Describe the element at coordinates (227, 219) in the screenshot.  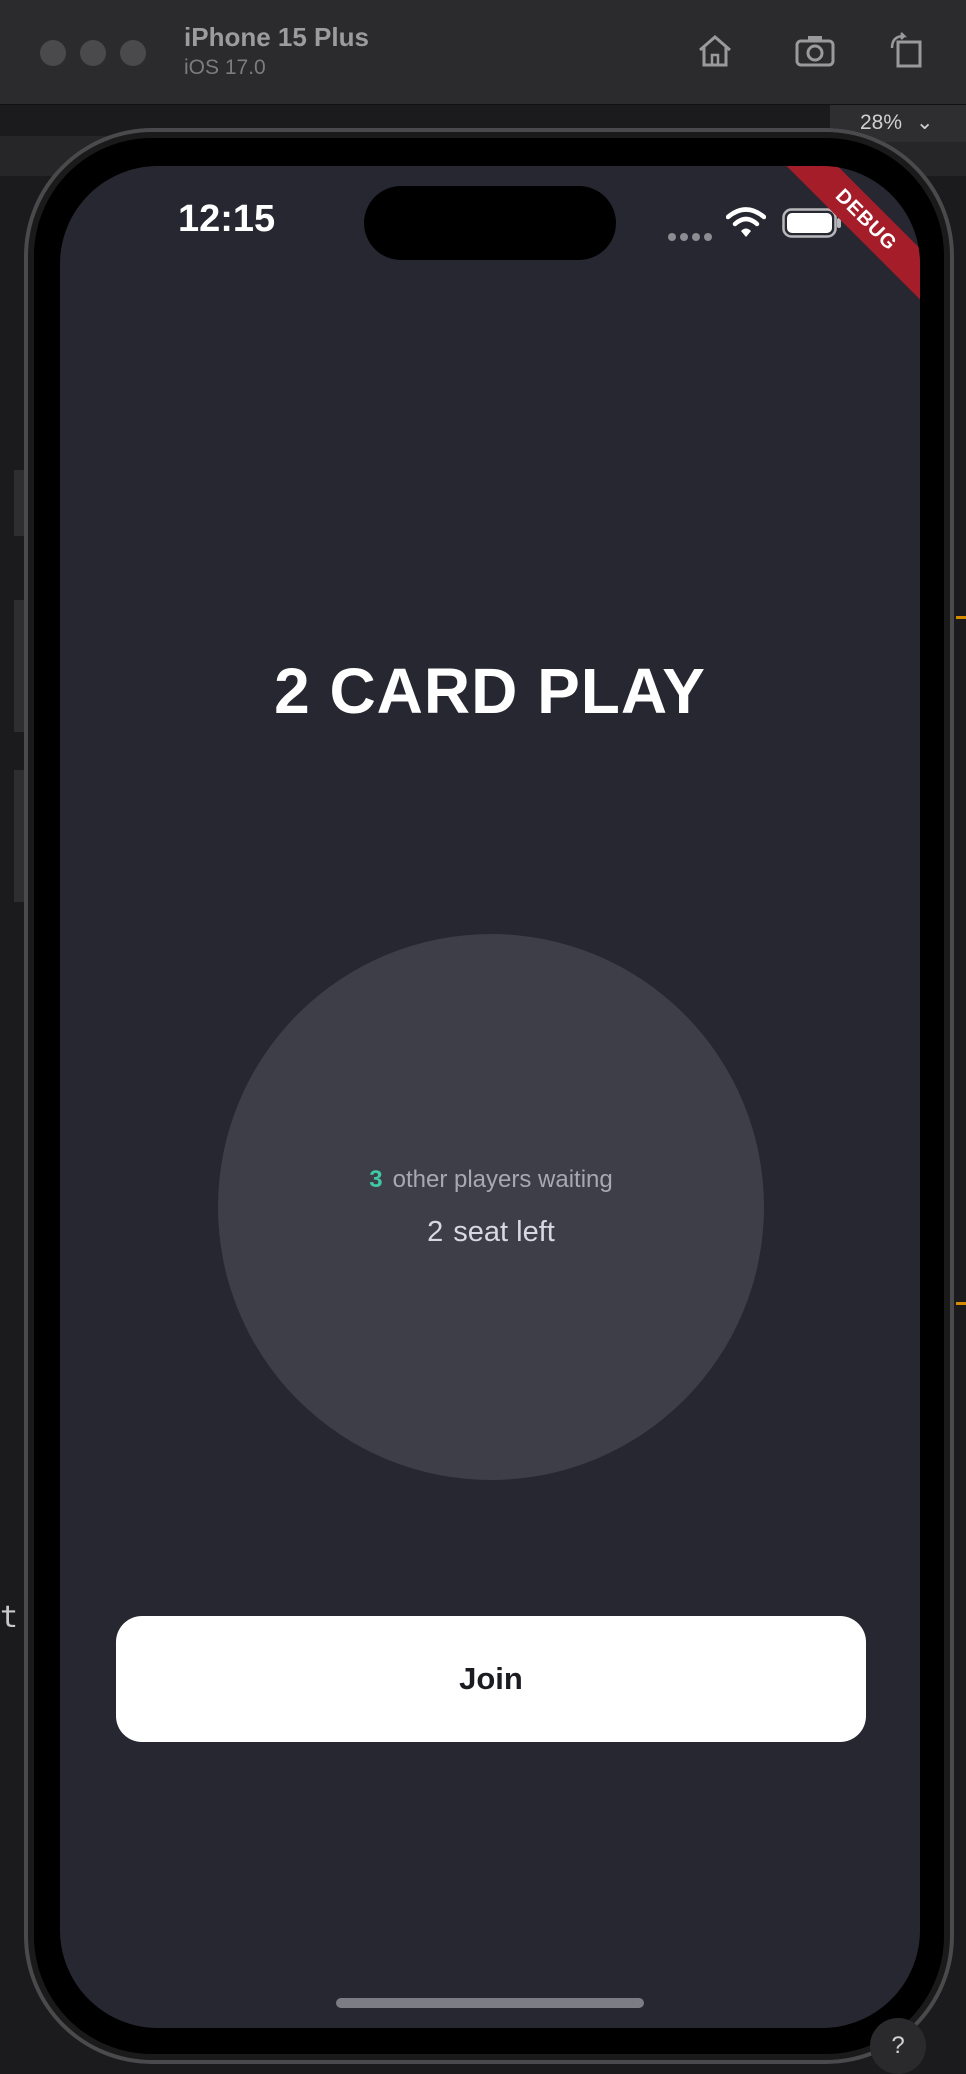
I see `status-bar-time: 12:15` at that location.